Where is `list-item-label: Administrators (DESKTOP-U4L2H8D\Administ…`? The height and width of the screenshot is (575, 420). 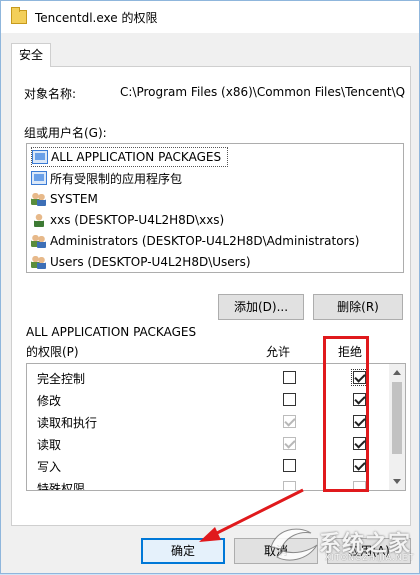 list-item-label: Administrators (DESKTOP-U4L2H8D\Administ… is located at coordinates (205, 241).